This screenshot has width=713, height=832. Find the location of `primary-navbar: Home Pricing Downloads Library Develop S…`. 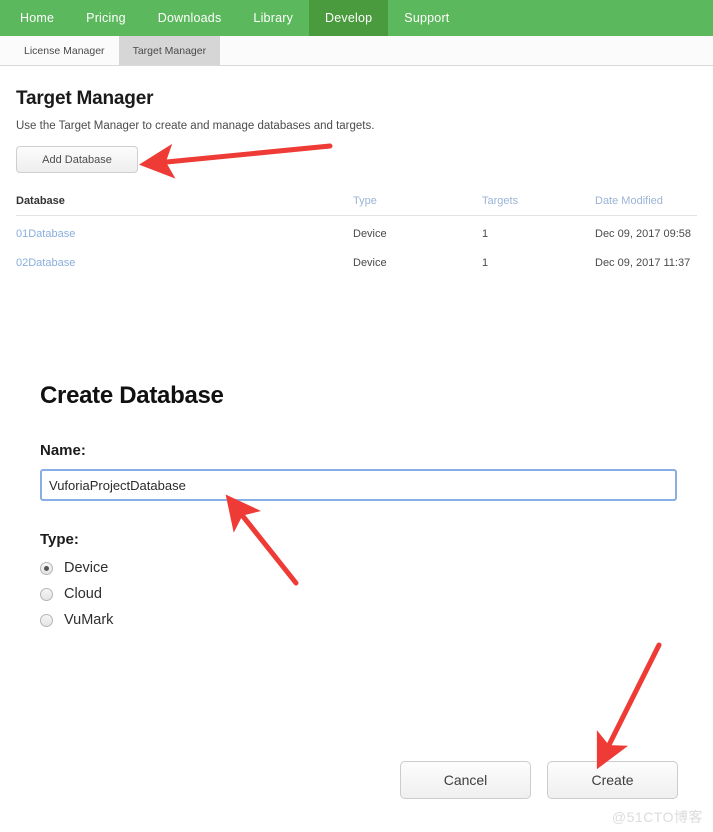

primary-navbar: Home Pricing Downloads Library Develop S… is located at coordinates (356, 18).